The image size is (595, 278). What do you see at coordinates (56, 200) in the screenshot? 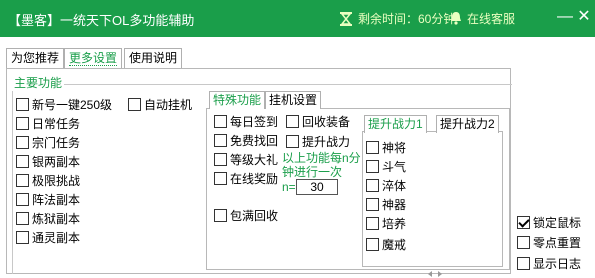
I see `checkbox-label: 阵法副本` at bounding box center [56, 200].